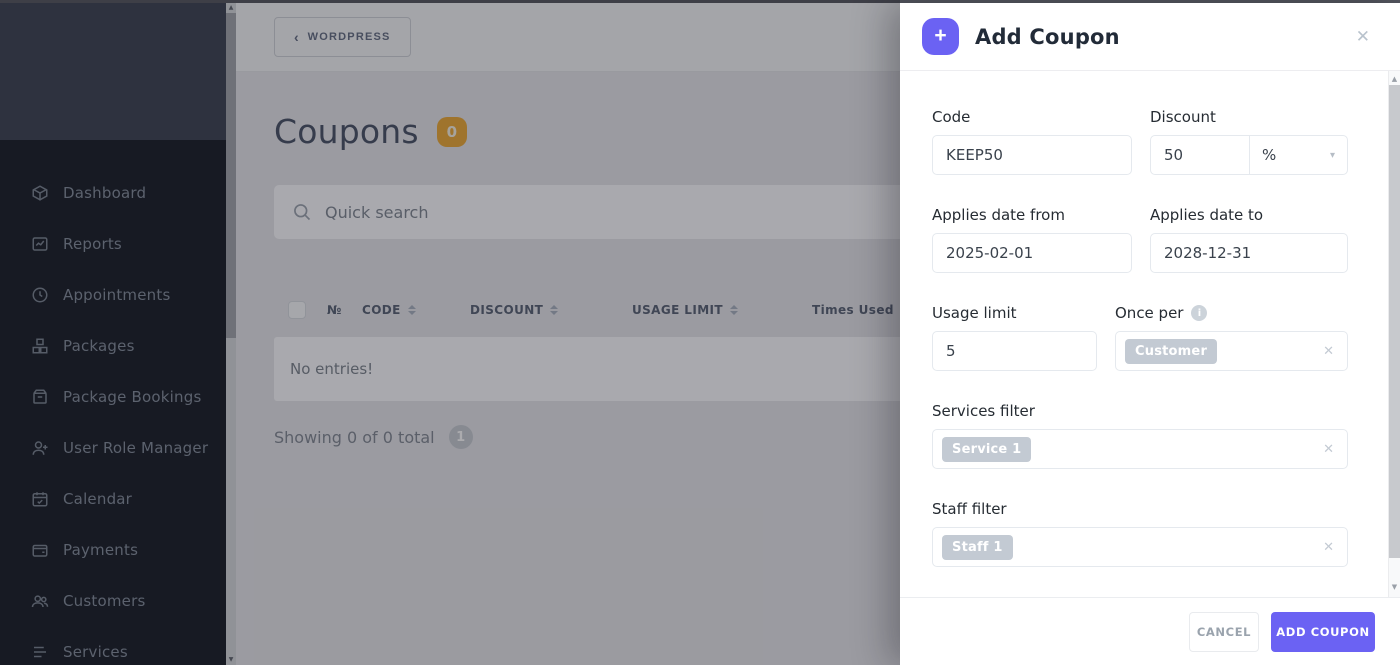 Image resolution: width=1400 pixels, height=665 pixels. Describe the element at coordinates (1032, 155) in the screenshot. I see `code-input` at that location.